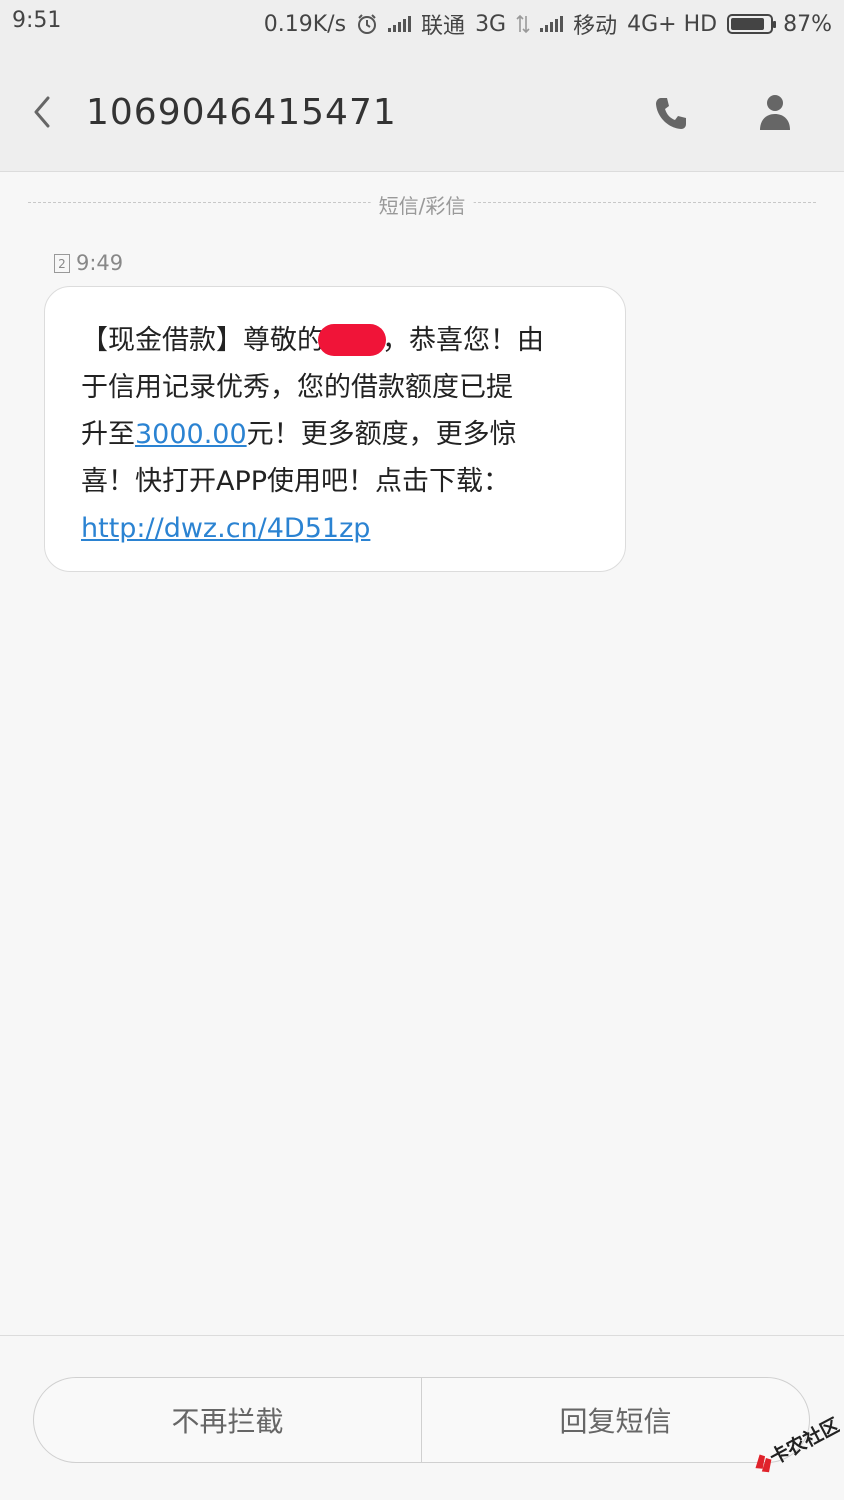  Describe the element at coordinates (43, 112) in the screenshot. I see `back-arrow-icon` at that location.